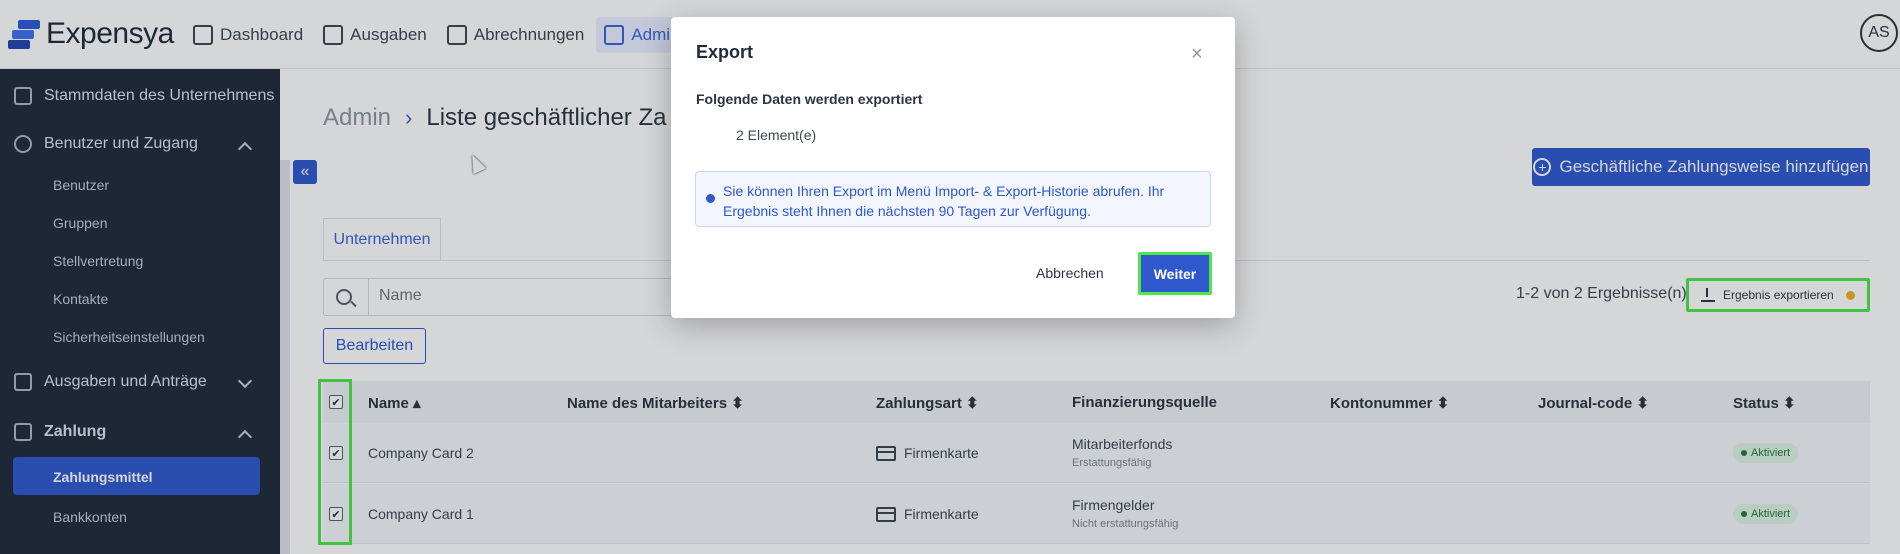 This screenshot has height=554, width=1900. Describe the element at coordinates (1070, 273) in the screenshot. I see `cancel-button: Abbrechen` at that location.